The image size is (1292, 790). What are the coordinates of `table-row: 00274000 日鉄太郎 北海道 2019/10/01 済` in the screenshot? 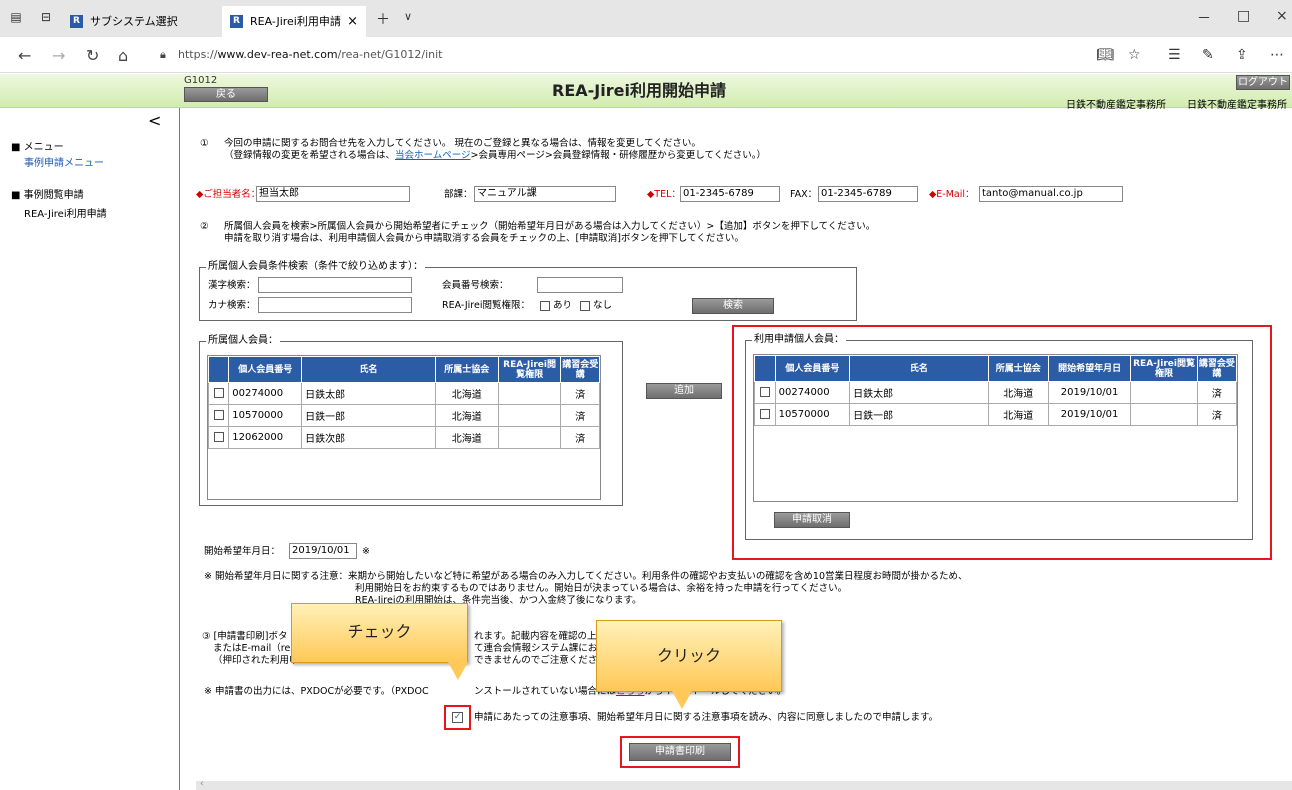 It's located at (996, 392).